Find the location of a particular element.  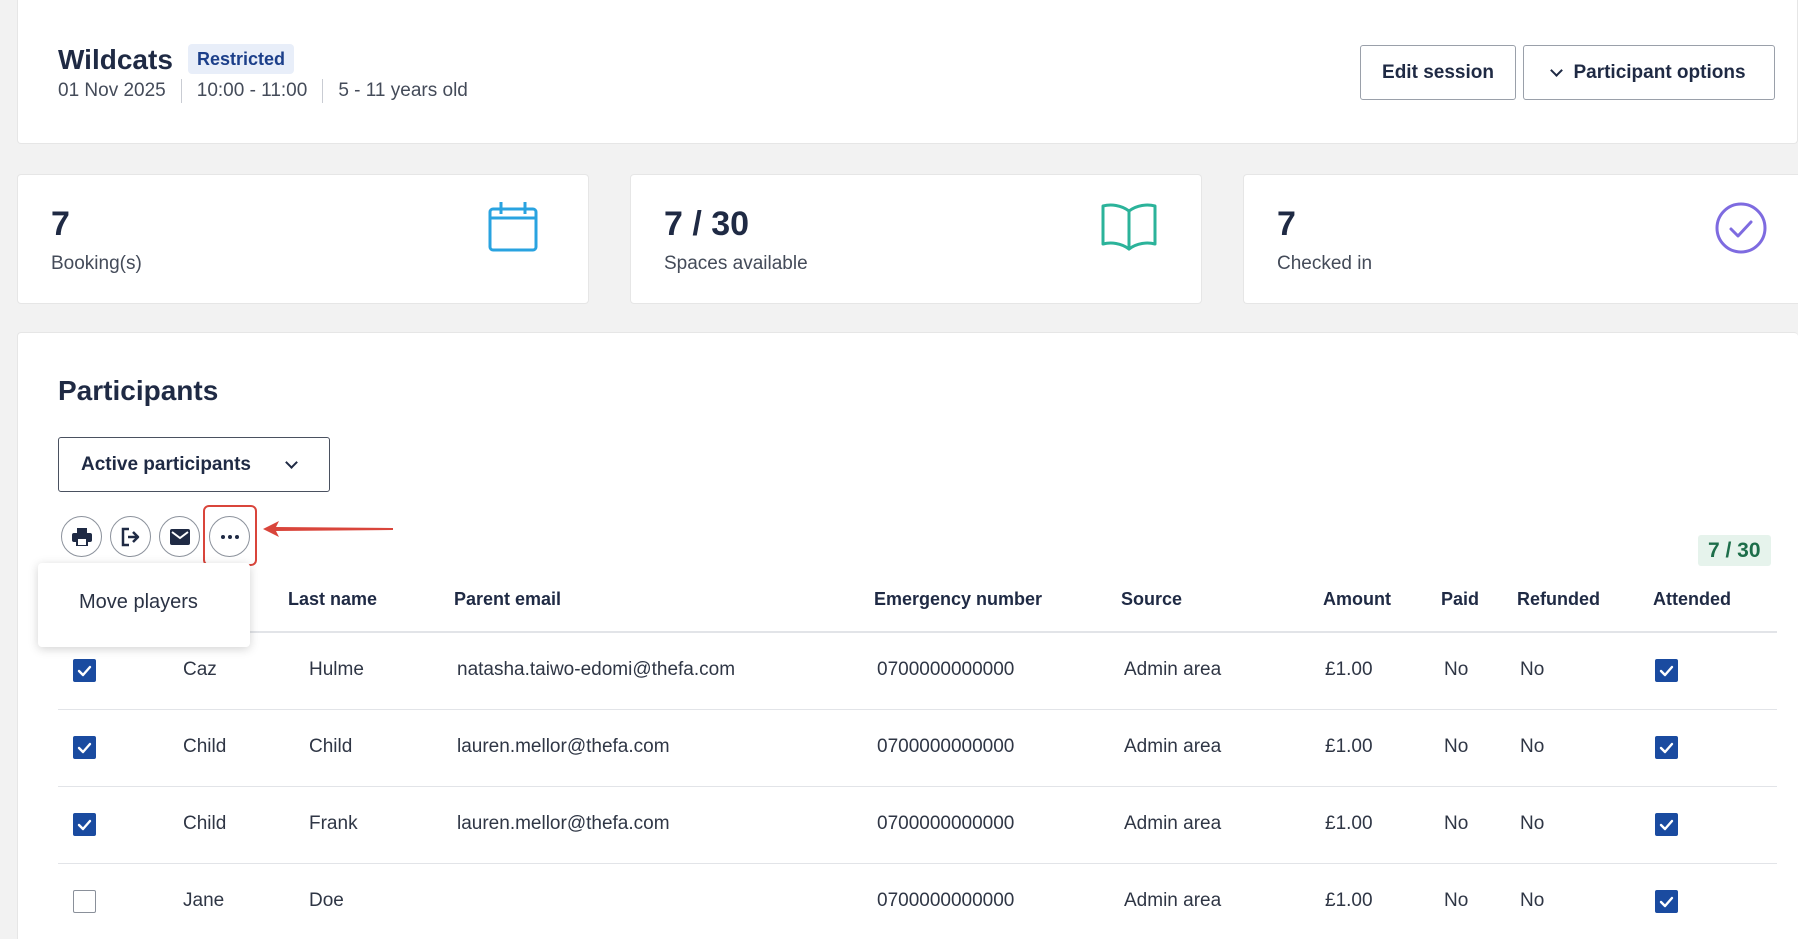

edit-session-button: Edit session is located at coordinates (1438, 72).